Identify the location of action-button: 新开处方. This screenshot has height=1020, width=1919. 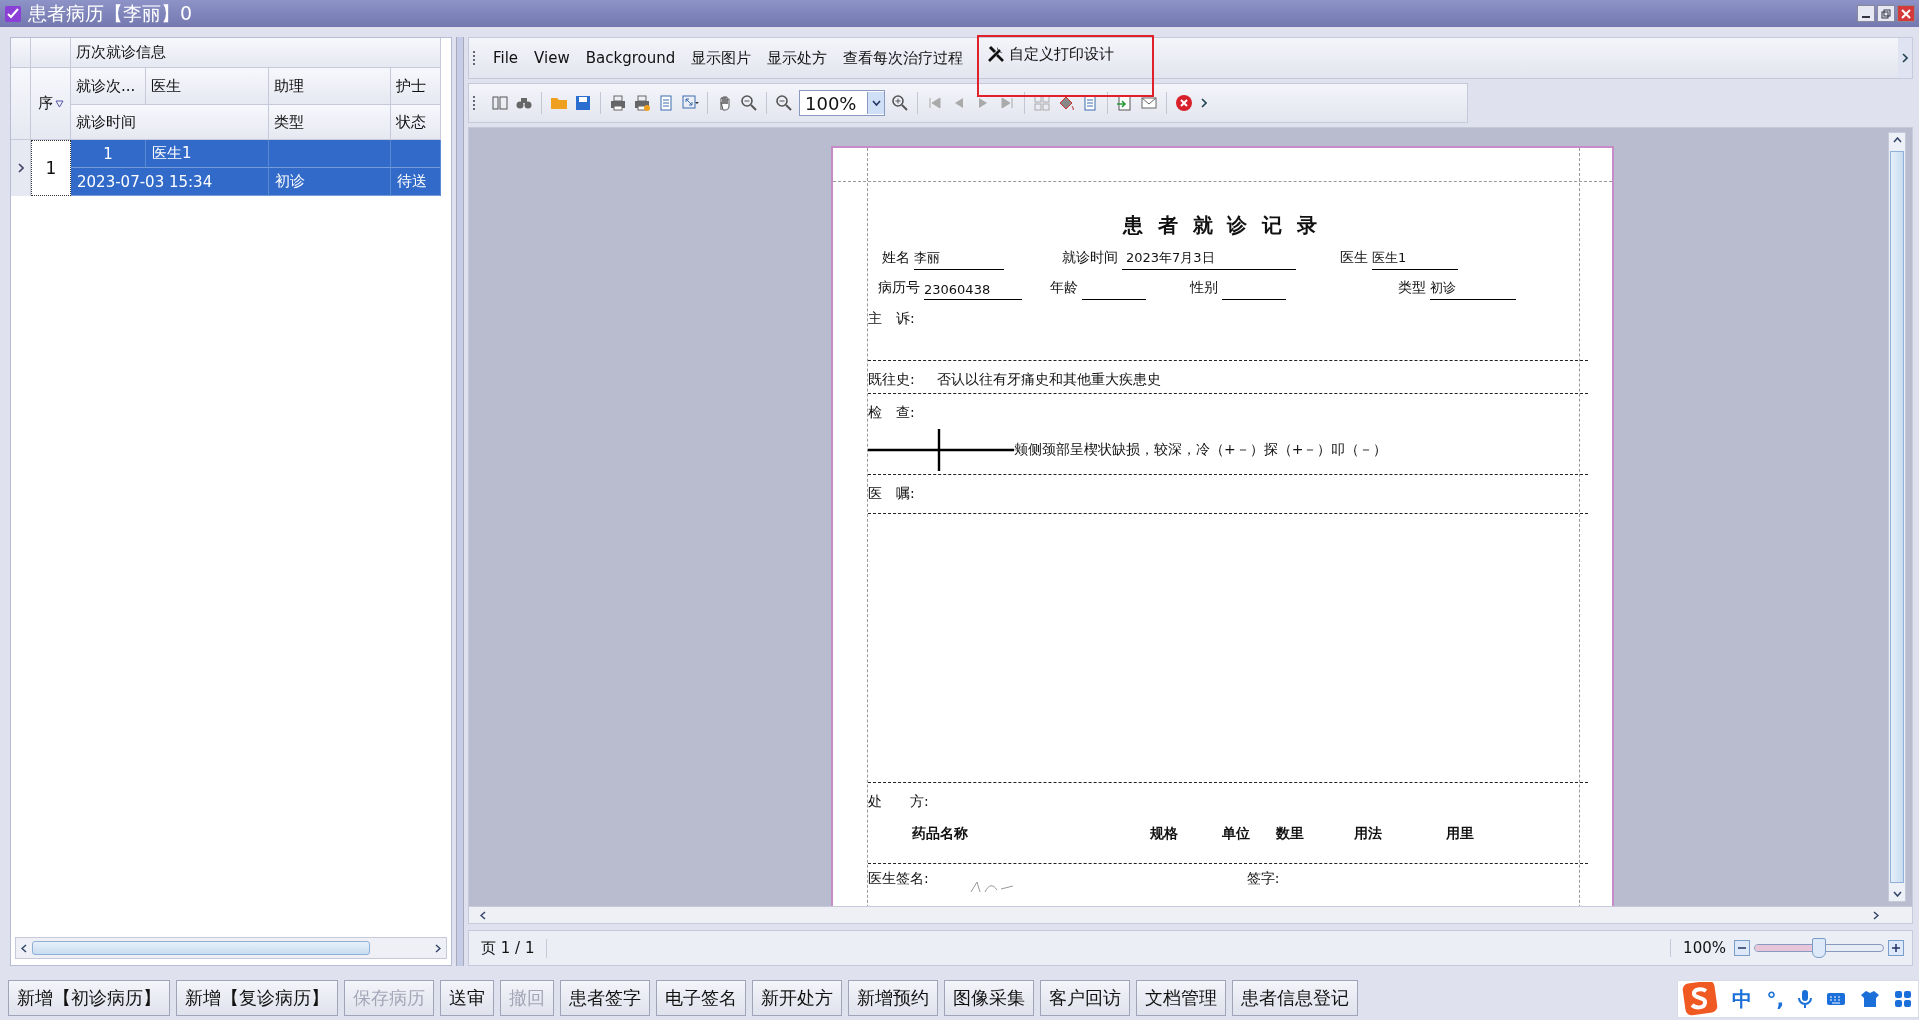
(797, 998).